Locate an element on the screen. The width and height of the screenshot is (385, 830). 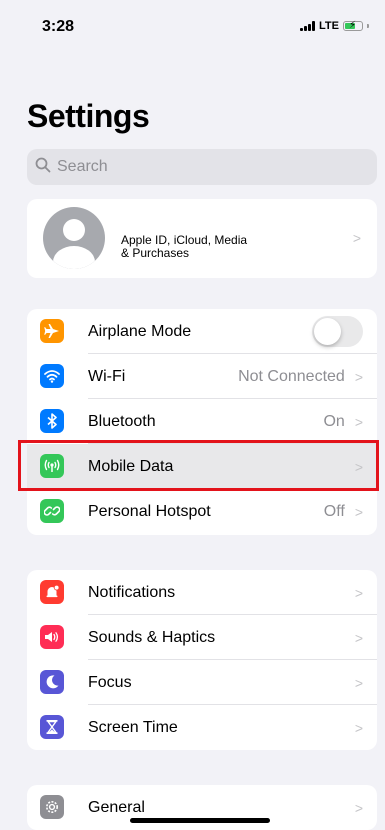
sounds-haptics-row: Sounds & Haptics > is located at coordinates (202, 637).